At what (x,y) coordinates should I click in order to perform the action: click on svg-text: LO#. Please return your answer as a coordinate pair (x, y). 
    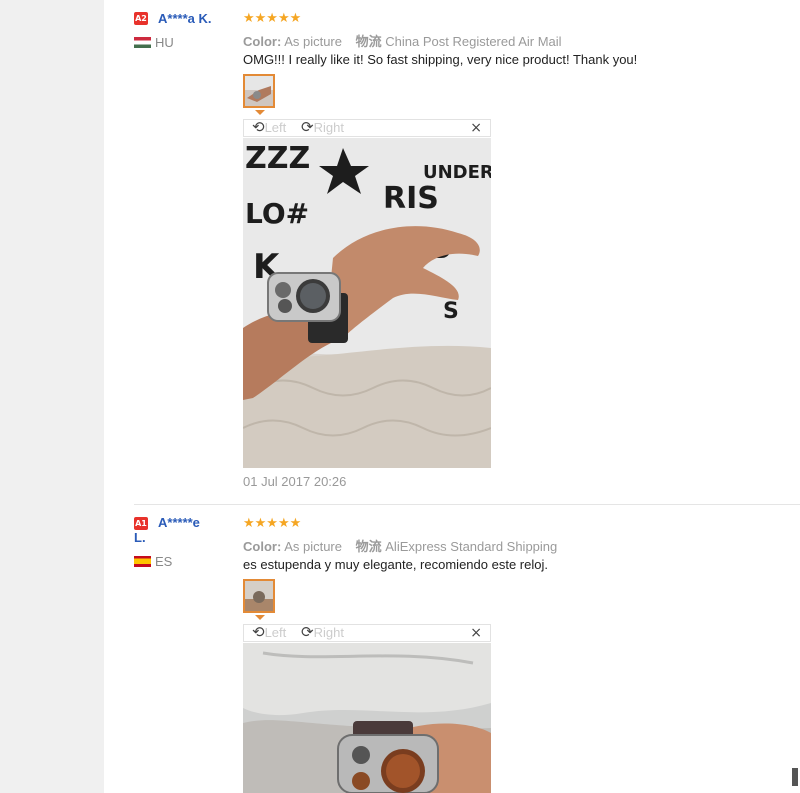
    Looking at the image, I should click on (277, 213).